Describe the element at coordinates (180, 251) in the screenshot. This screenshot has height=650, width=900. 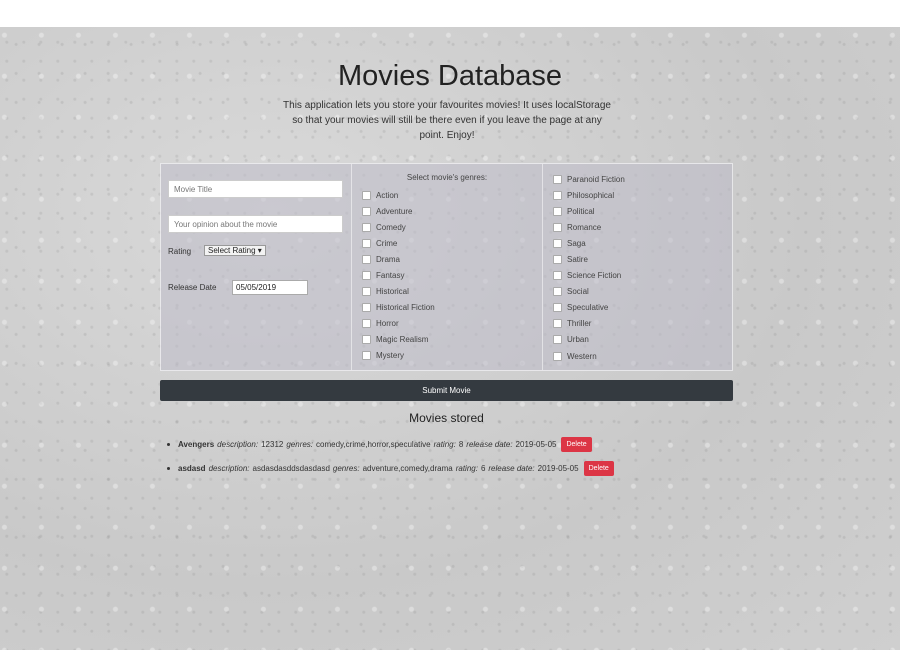
I see `rating-label: Rating` at that location.